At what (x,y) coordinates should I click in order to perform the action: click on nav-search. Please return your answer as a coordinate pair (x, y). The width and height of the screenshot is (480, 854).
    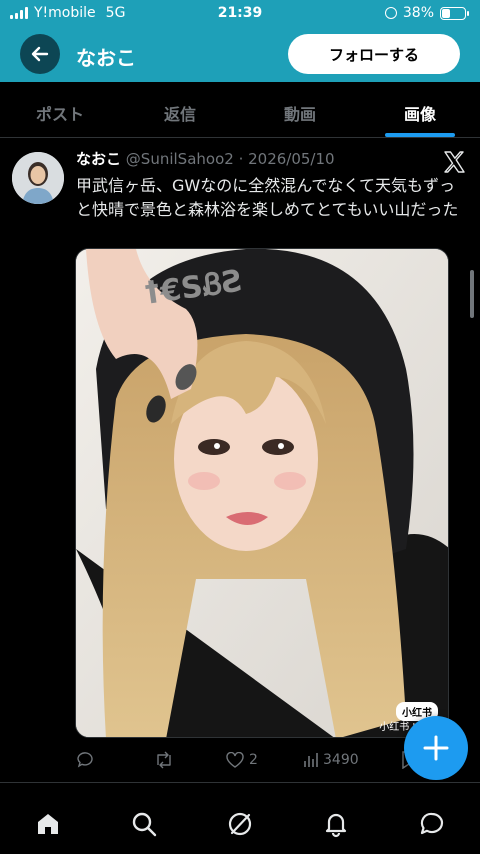
    Looking at the image, I should click on (144, 824).